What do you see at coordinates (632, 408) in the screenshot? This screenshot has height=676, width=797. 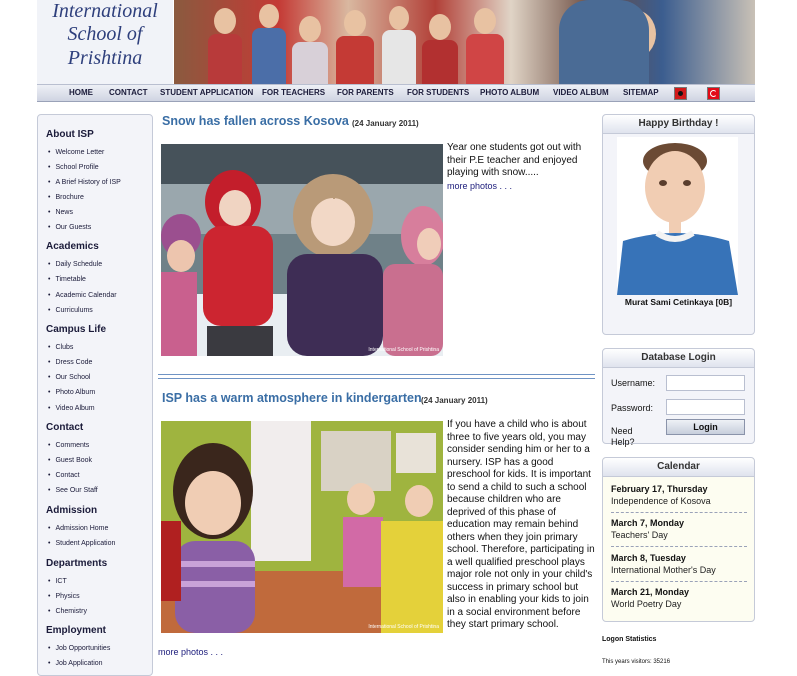 I see `password-label: Password:` at bounding box center [632, 408].